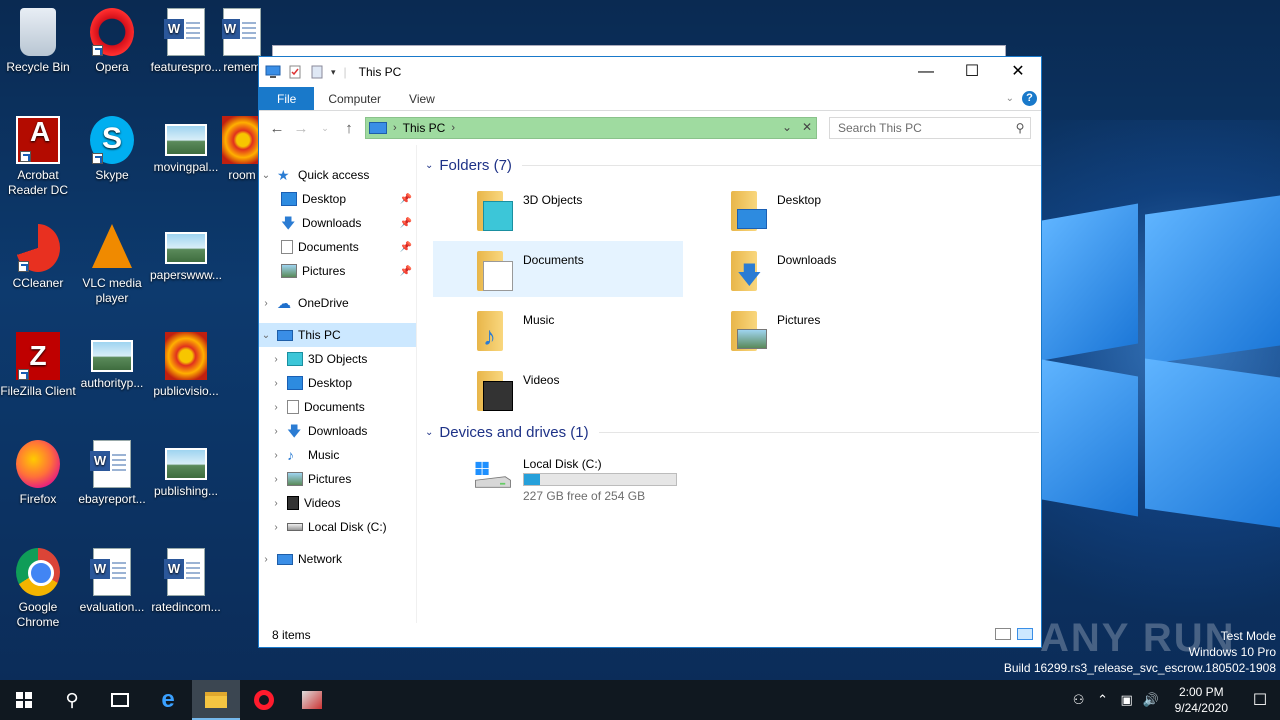  I want to click on desktop-icon-opera: Opera, so click(112, 41).